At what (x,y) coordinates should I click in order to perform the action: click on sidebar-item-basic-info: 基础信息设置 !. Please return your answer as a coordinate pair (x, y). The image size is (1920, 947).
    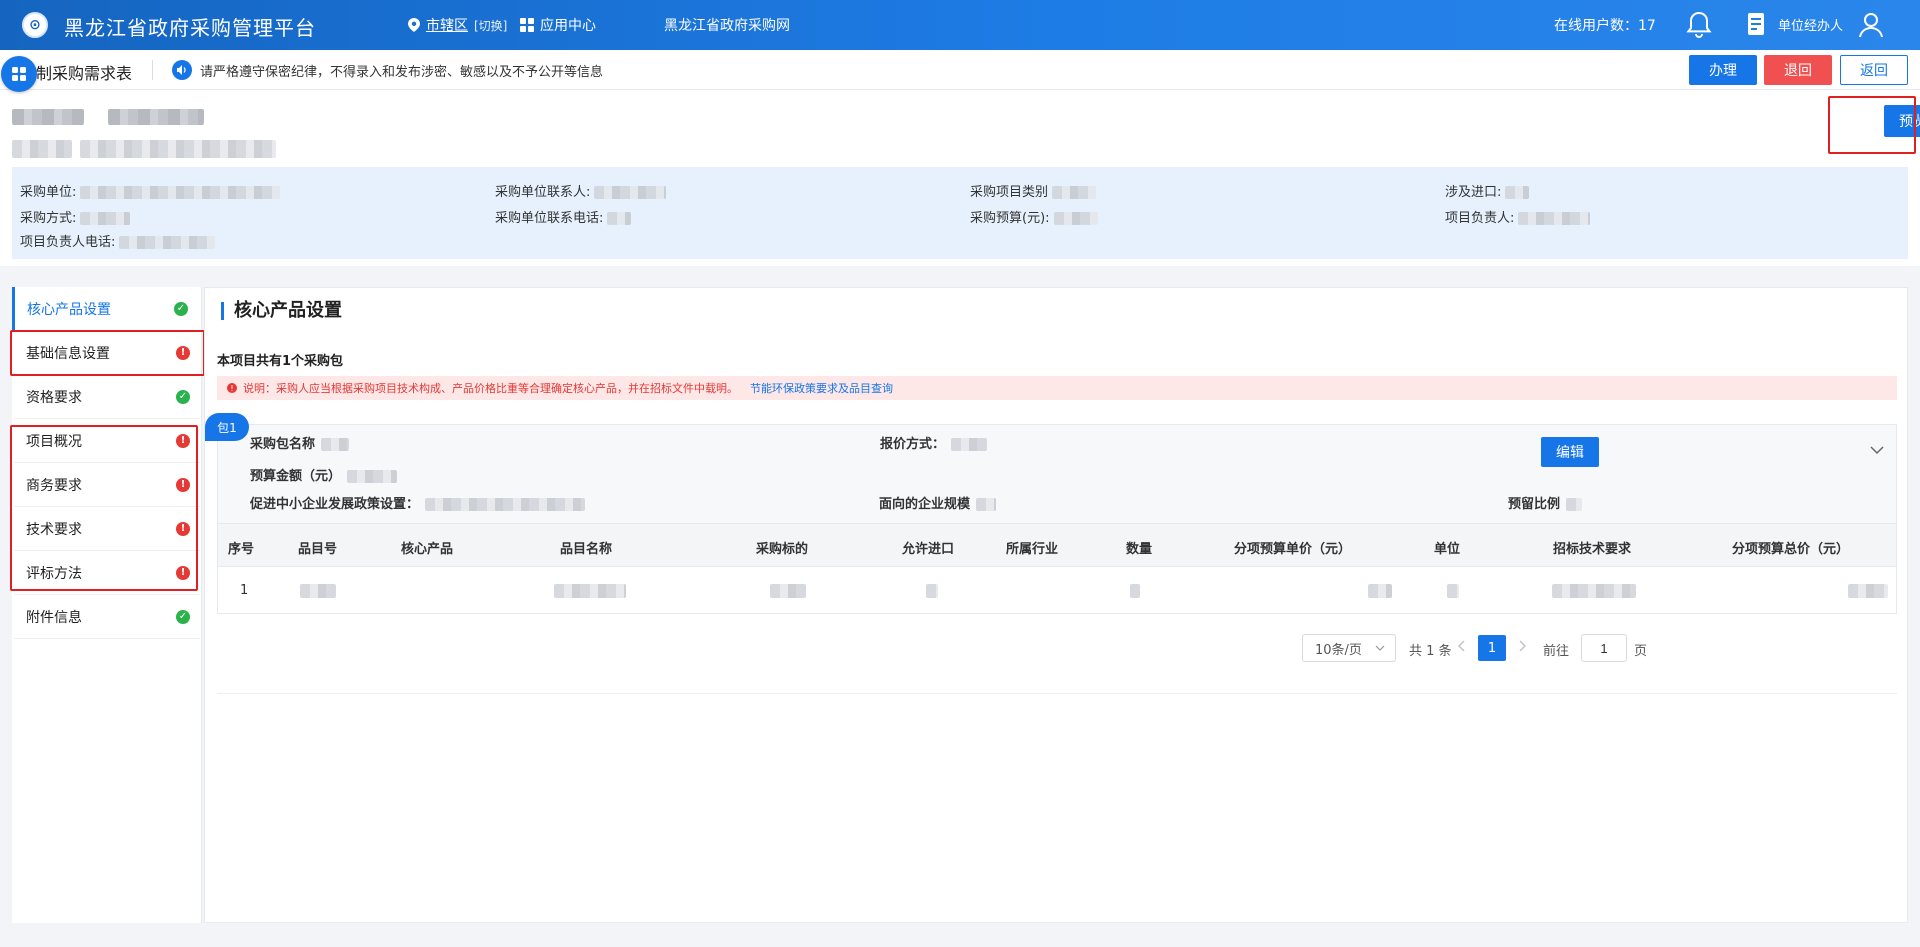
    Looking at the image, I should click on (107, 353).